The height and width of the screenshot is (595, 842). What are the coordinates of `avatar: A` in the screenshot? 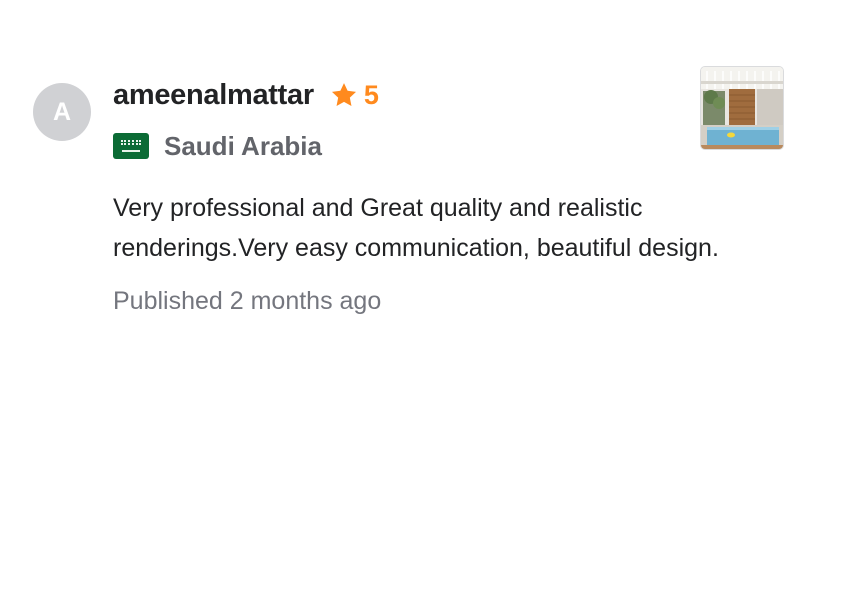 It's located at (62, 112).